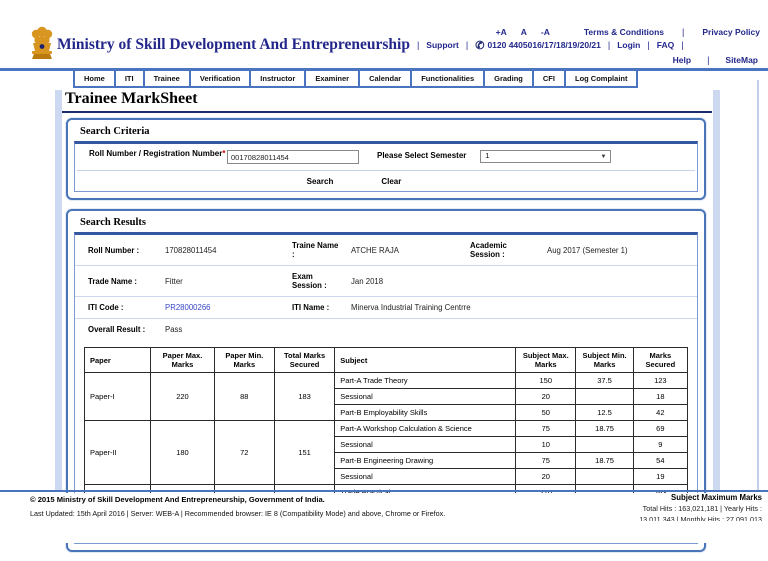 This screenshot has width=768, height=561. I want to click on marks-cell: 88, so click(244, 396).